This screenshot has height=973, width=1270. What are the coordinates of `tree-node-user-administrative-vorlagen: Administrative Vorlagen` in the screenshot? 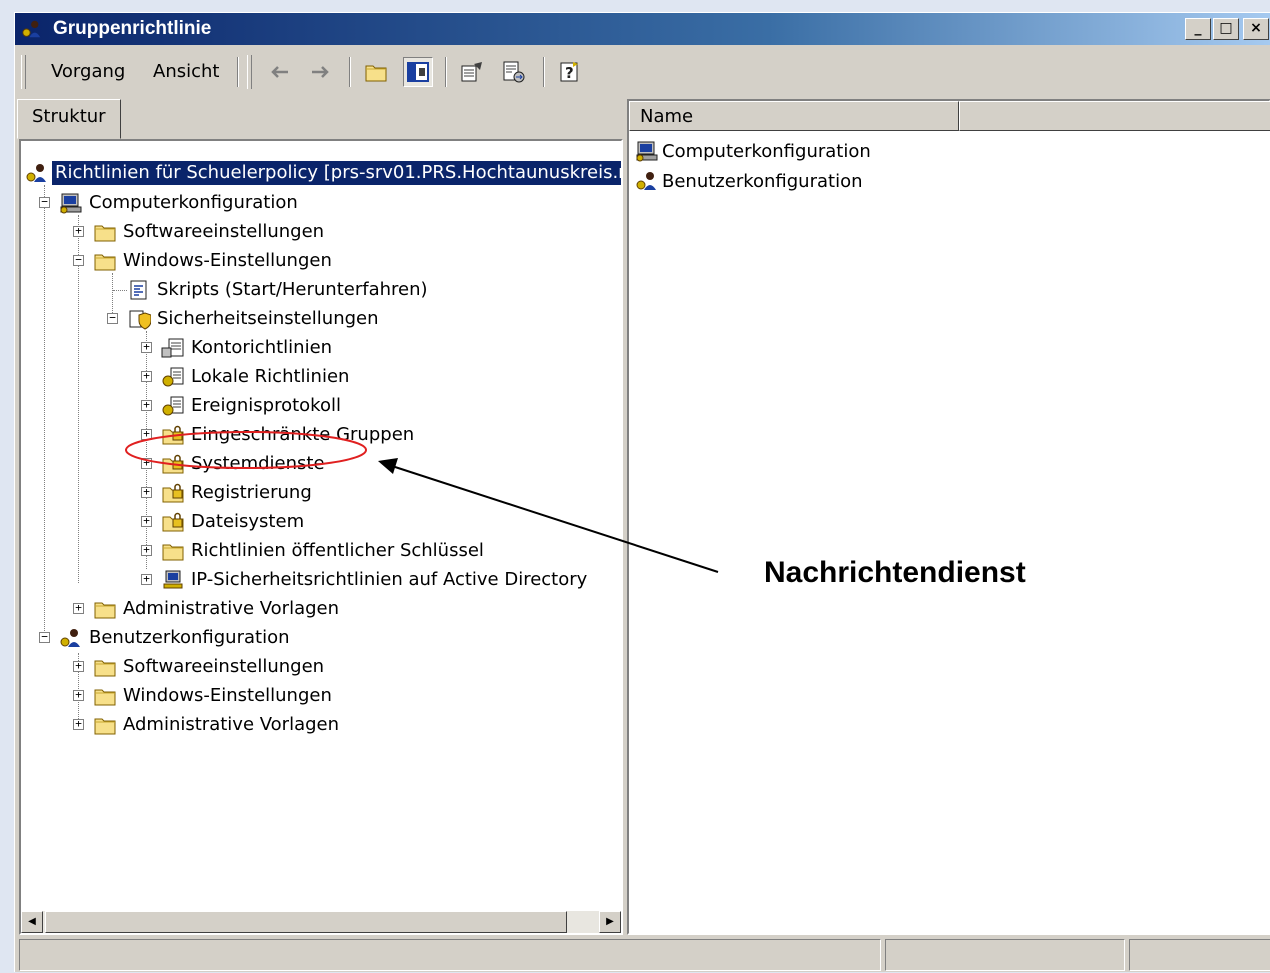 It's located at (217, 725).